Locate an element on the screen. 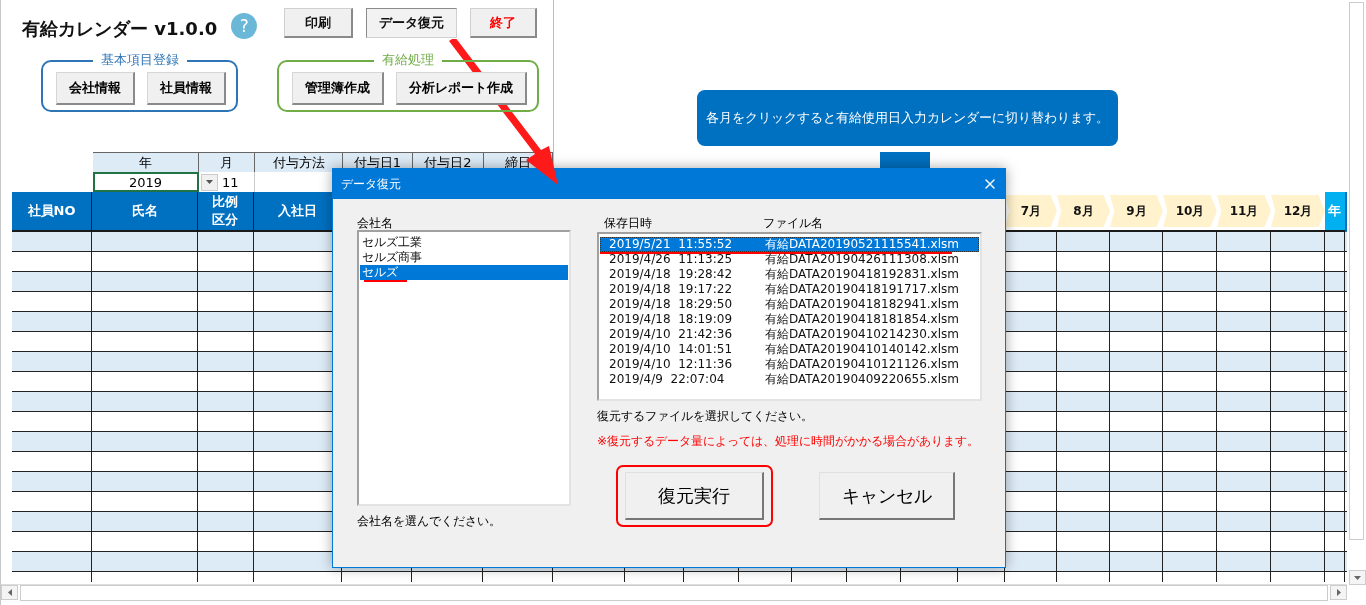  file-item: 2019/4/9 22:07:04 有給DATA20190409220655.xlsm is located at coordinates (789, 379).